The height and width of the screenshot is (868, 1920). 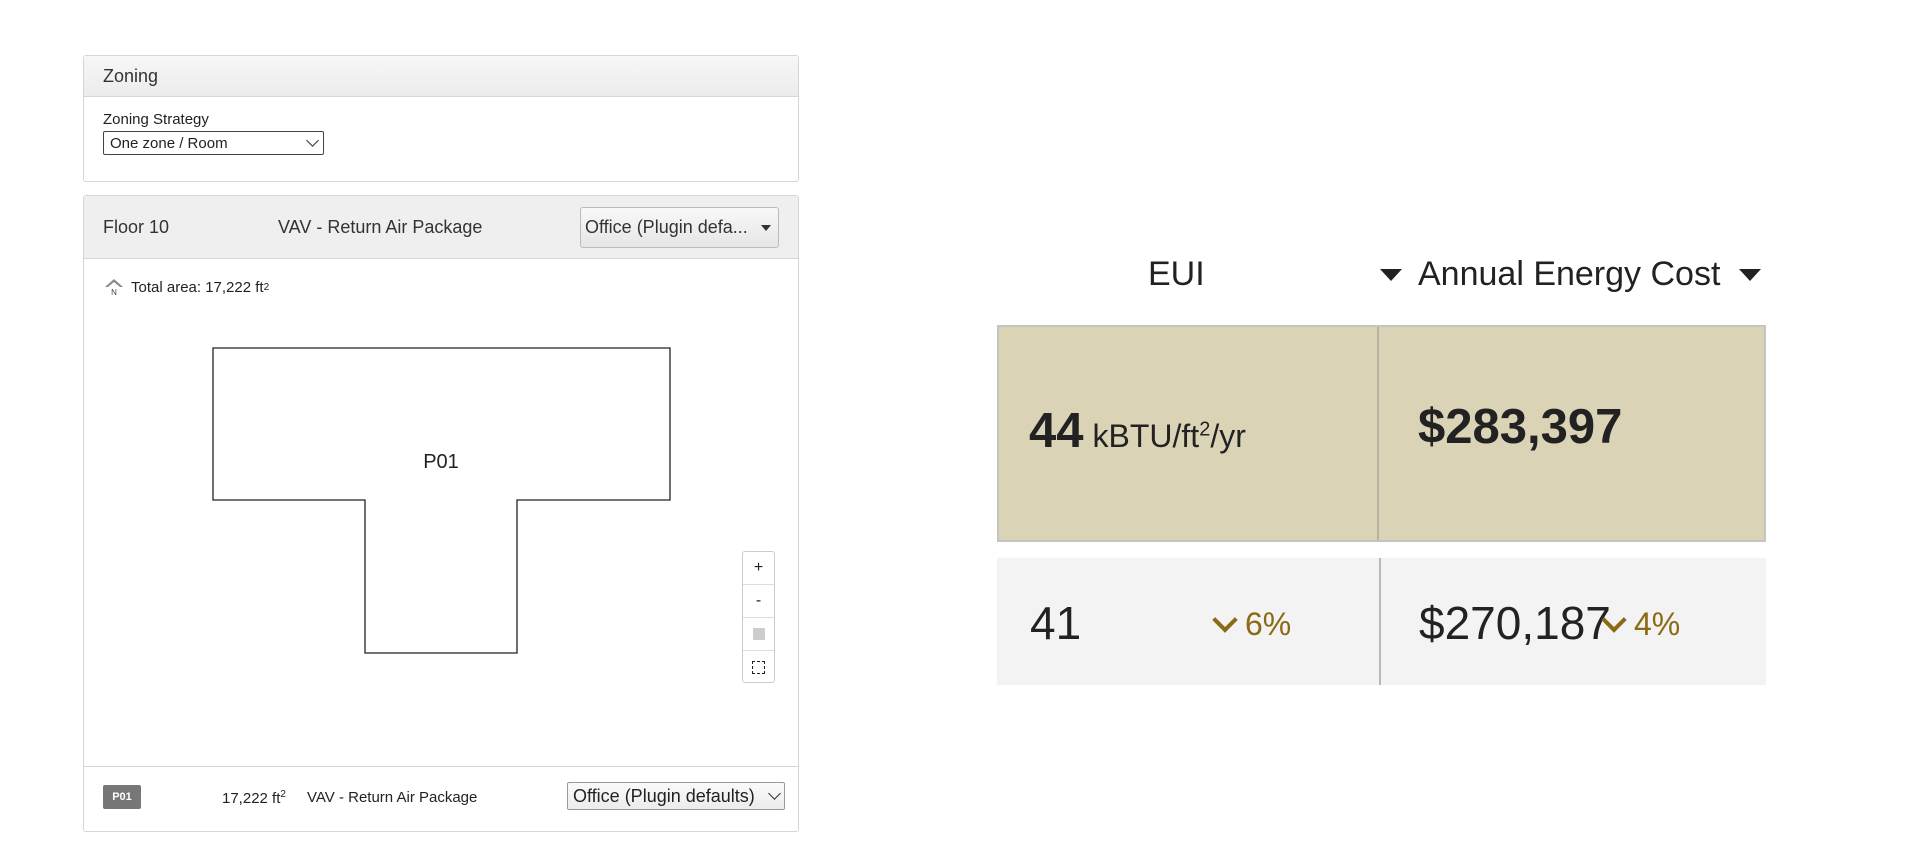 What do you see at coordinates (392, 797) in the screenshot?
I see `zone-system: VAV - Return Air Package` at bounding box center [392, 797].